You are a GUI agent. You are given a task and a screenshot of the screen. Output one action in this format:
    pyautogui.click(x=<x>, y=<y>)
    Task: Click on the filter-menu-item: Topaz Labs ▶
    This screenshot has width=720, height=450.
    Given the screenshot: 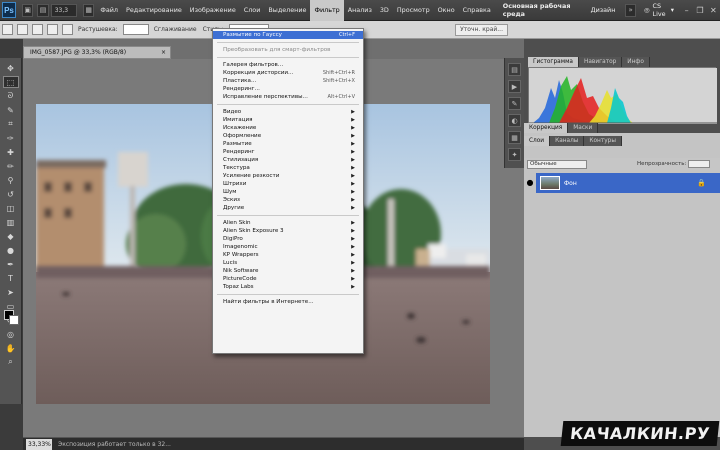 What is the action you would take?
    pyautogui.click(x=288, y=287)
    